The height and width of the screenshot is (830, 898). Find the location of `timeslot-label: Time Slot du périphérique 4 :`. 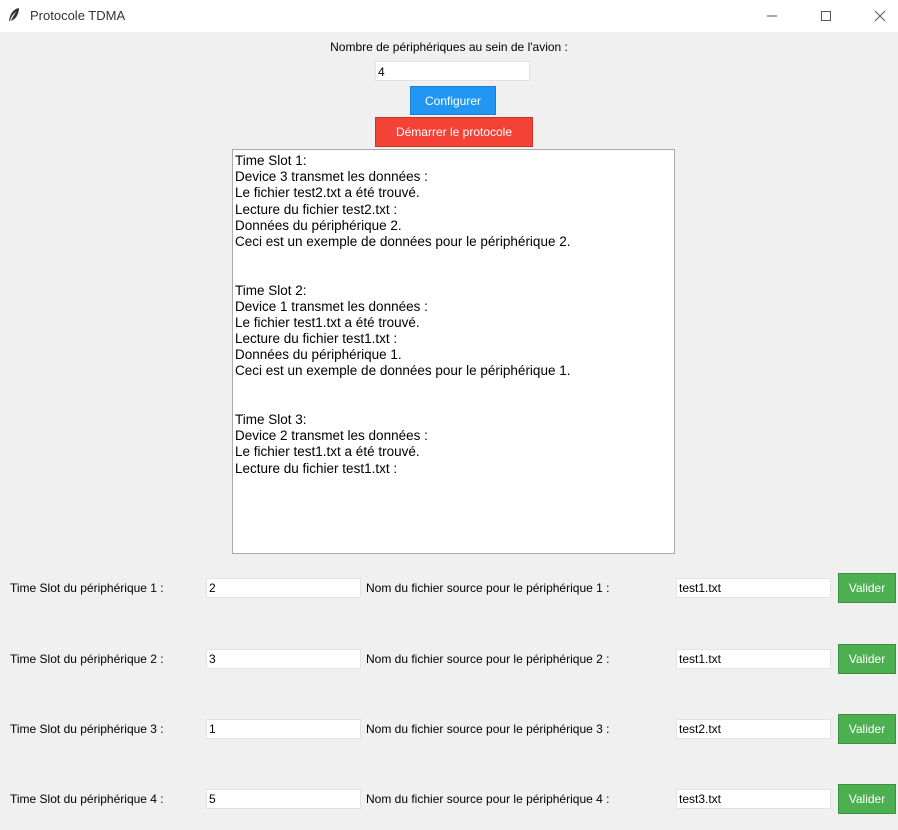

timeslot-label: Time Slot du périphérique 4 : is located at coordinates (87, 799).